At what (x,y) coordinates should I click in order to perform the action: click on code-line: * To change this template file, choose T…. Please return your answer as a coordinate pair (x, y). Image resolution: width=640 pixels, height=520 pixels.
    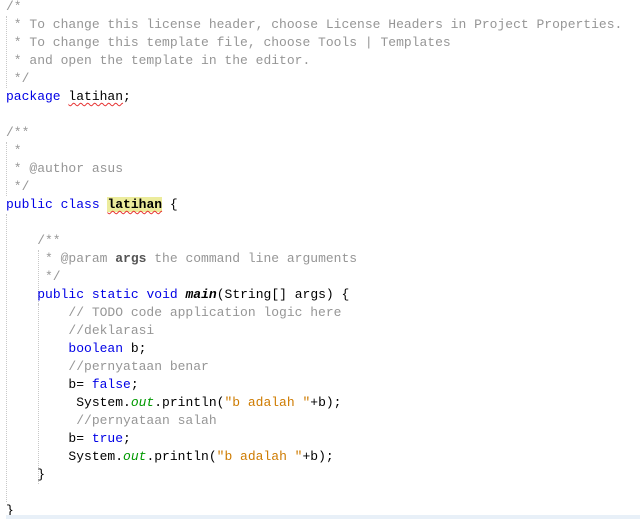
    Looking at the image, I should click on (228, 42).